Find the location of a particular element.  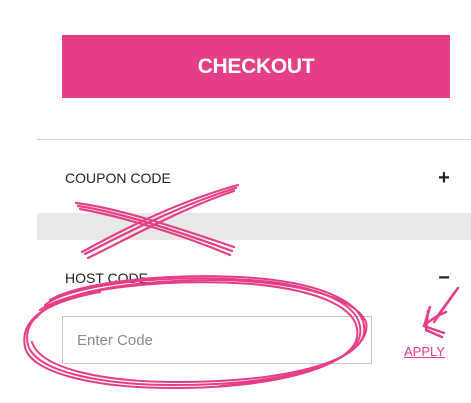

section-divider is located at coordinates (254, 139).